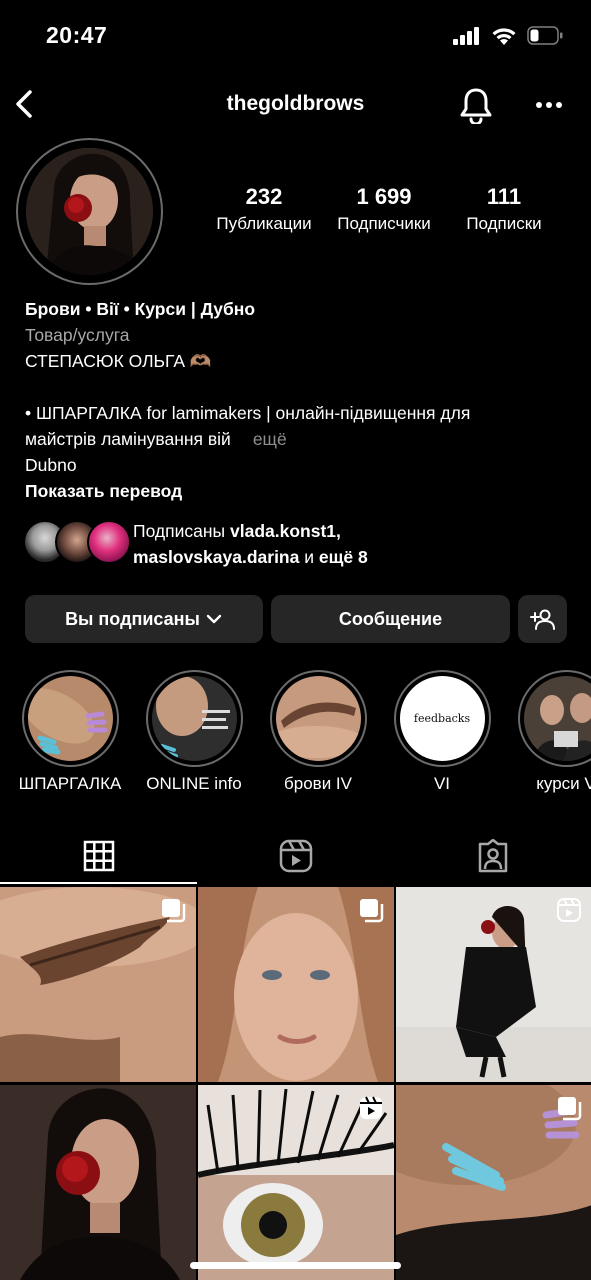 The width and height of the screenshot is (591, 1280). What do you see at coordinates (194, 783) in the screenshot?
I see `highlight-label: ONLINE info` at bounding box center [194, 783].